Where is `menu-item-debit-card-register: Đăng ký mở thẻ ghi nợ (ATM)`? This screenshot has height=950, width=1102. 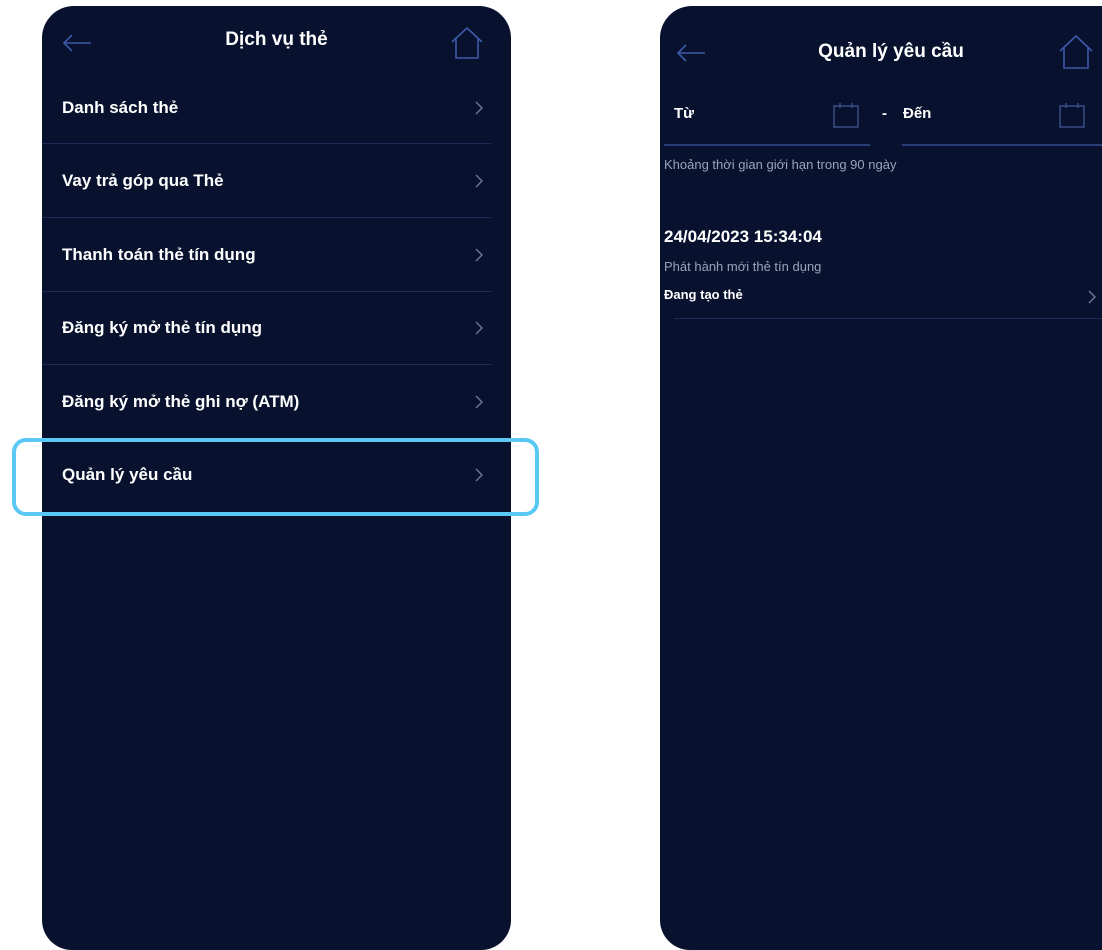
menu-item-debit-card-register: Đăng ký mở thẻ ghi nợ (ATM) is located at coordinates (266, 401).